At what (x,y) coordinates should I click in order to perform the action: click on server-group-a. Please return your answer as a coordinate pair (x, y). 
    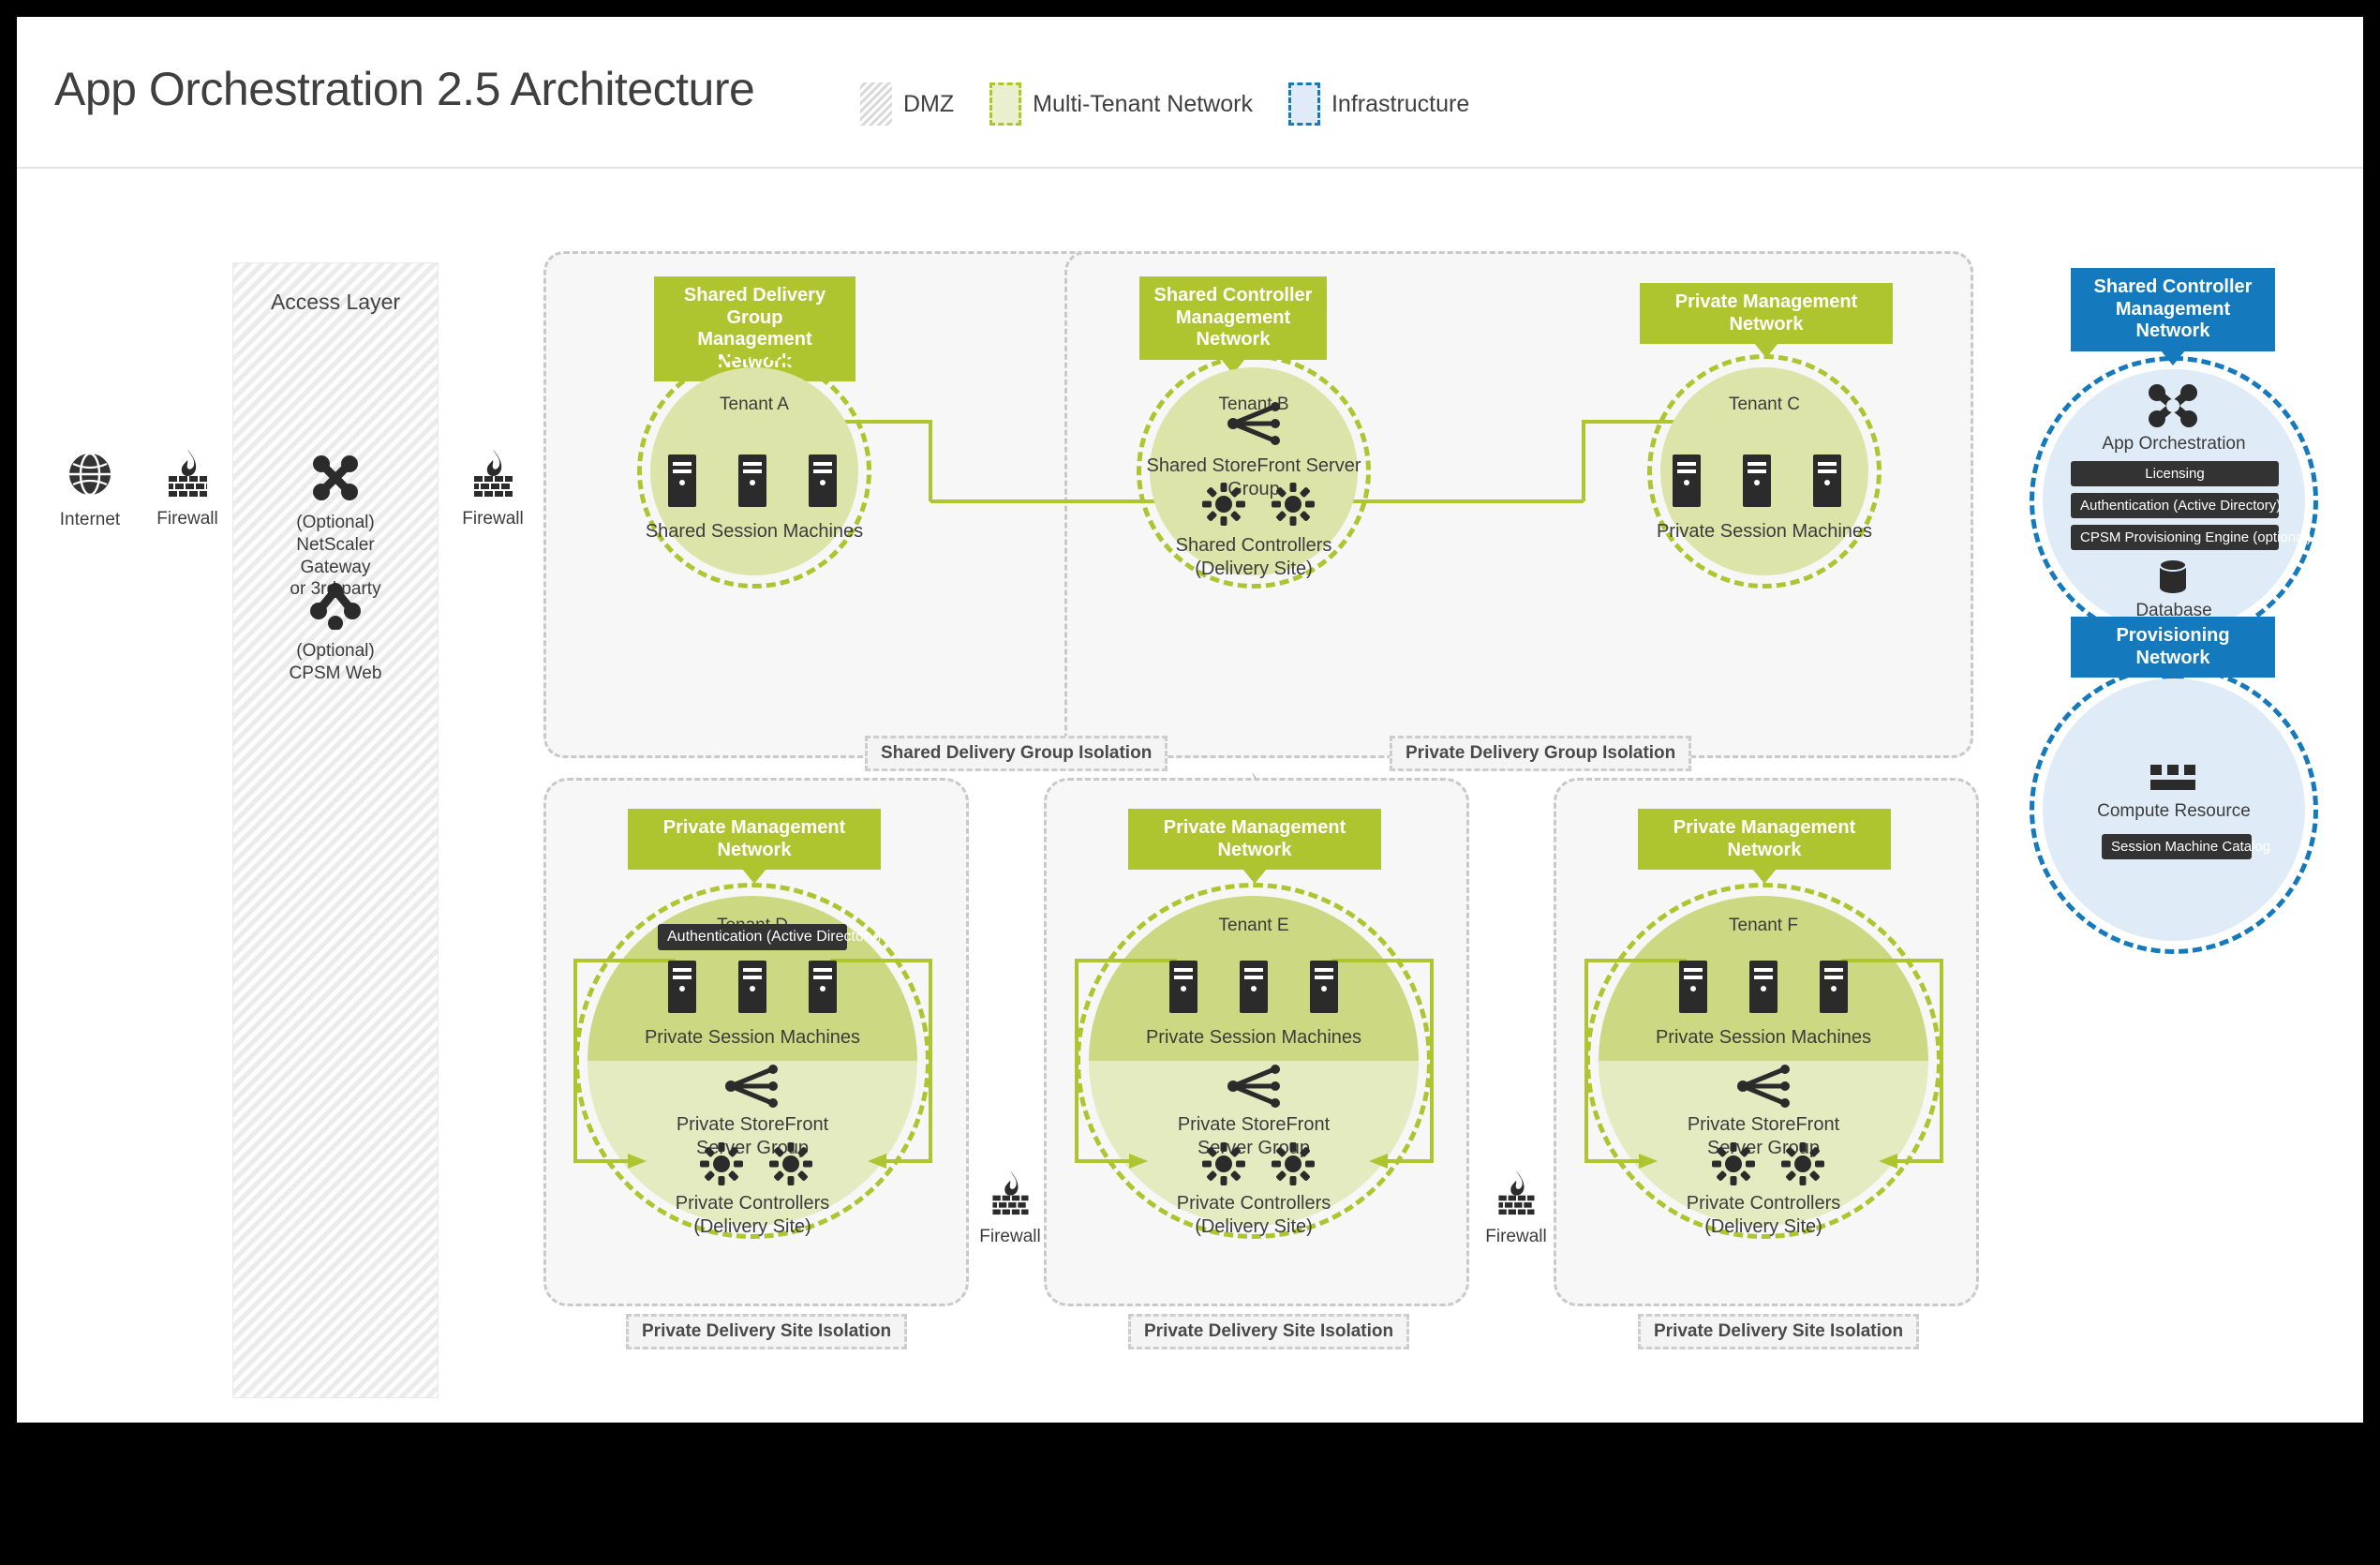
    Looking at the image, I should click on (752, 485).